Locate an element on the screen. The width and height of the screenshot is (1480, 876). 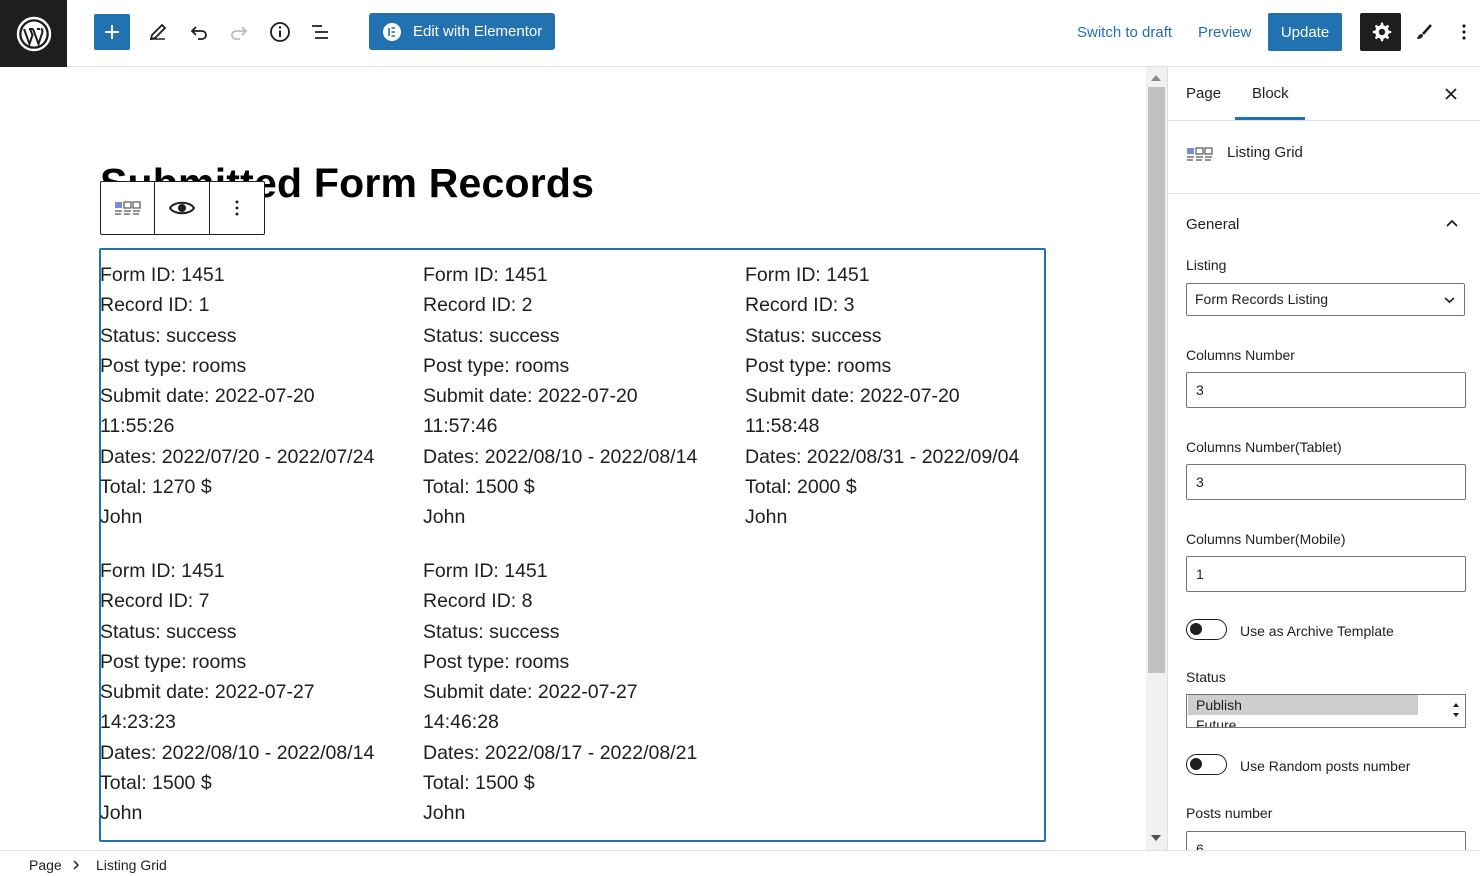
undo-button is located at coordinates (199, 32).